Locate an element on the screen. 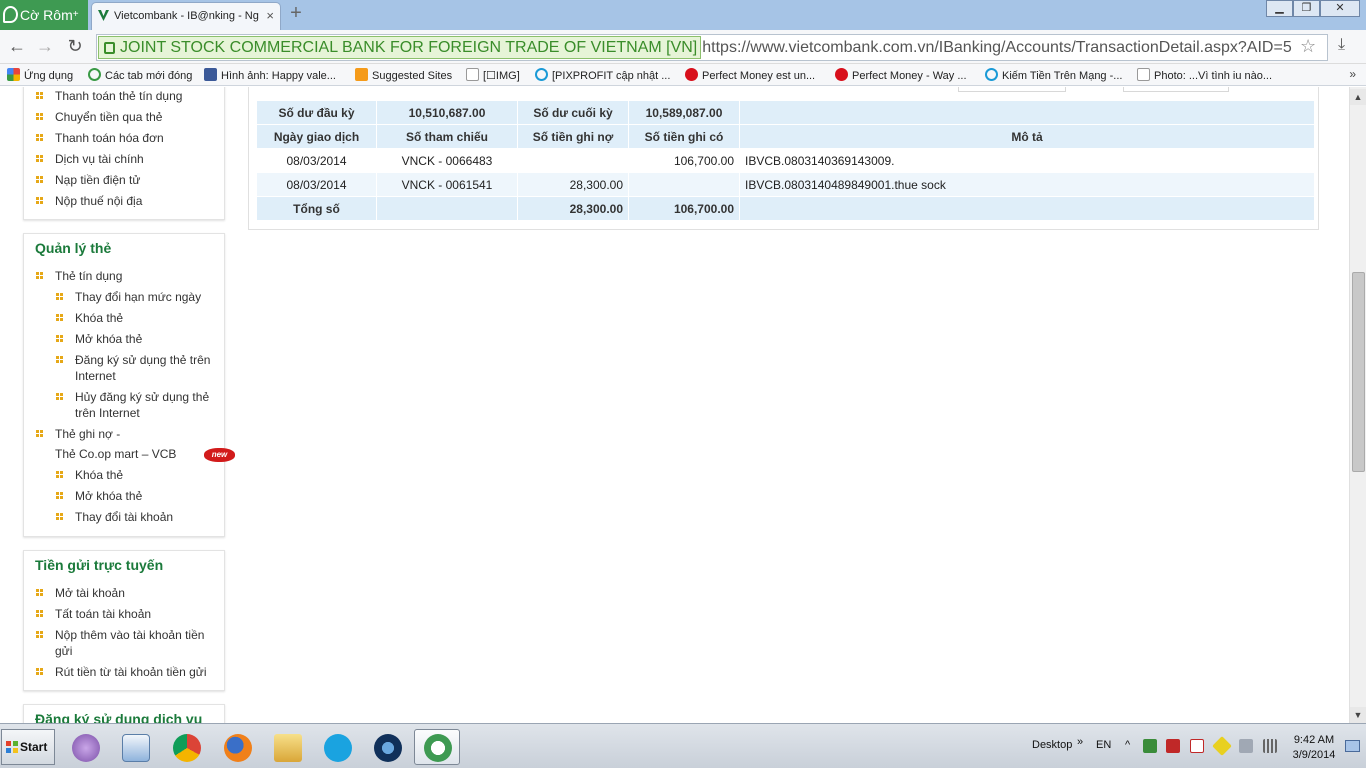  sidebar-item-unlock-credit-card: Mở khóa thẻ is located at coordinates (124, 341).